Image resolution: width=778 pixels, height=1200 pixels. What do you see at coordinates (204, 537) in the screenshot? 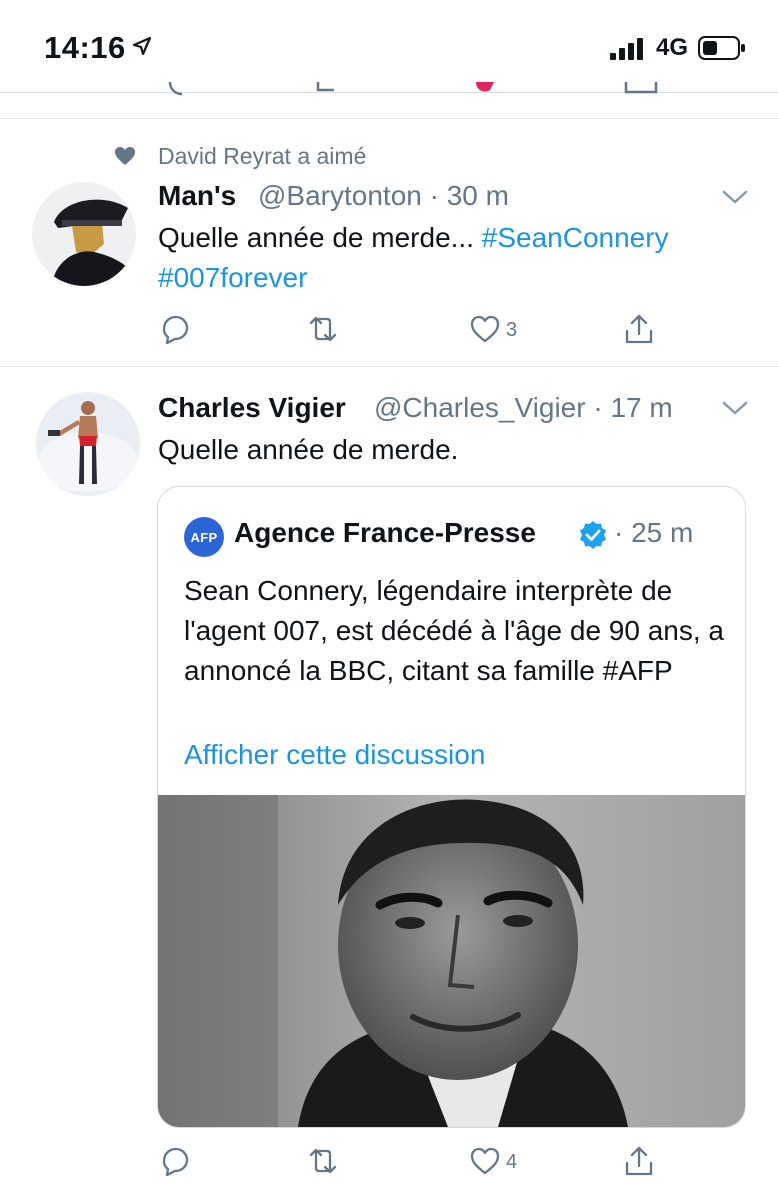
I see `afp-logo: AFP` at bounding box center [204, 537].